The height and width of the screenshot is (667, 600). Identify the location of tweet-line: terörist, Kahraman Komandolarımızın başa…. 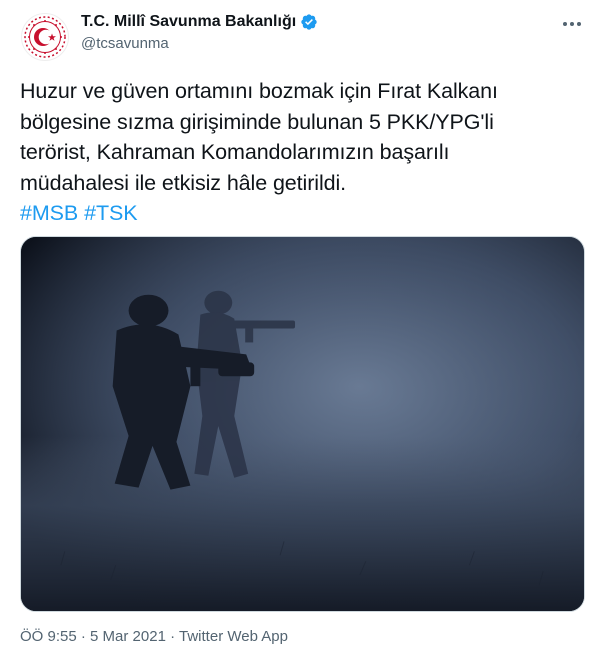
(235, 152).